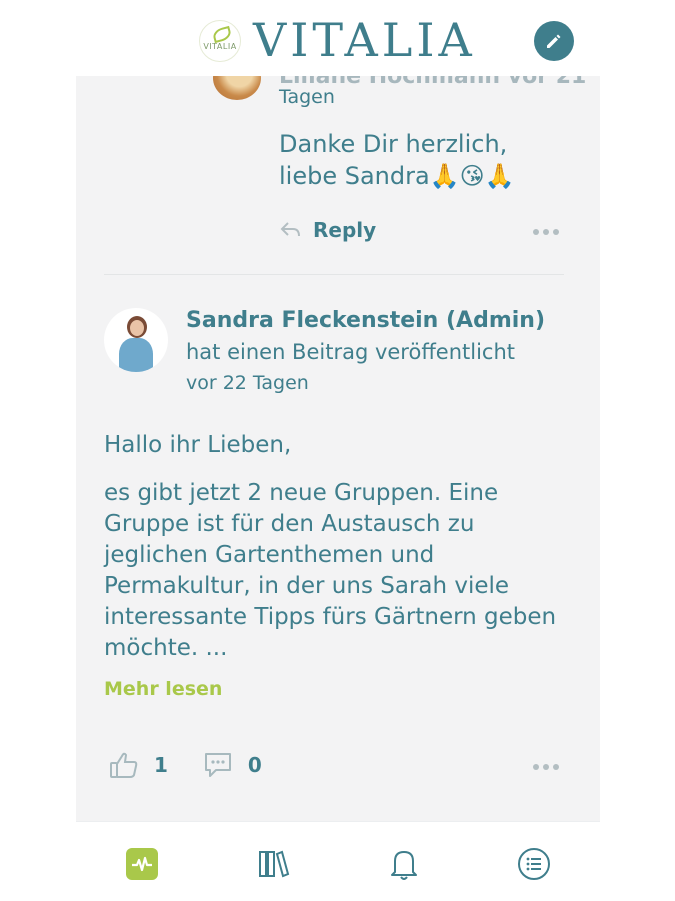  I want to click on list-icon, so click(534, 864).